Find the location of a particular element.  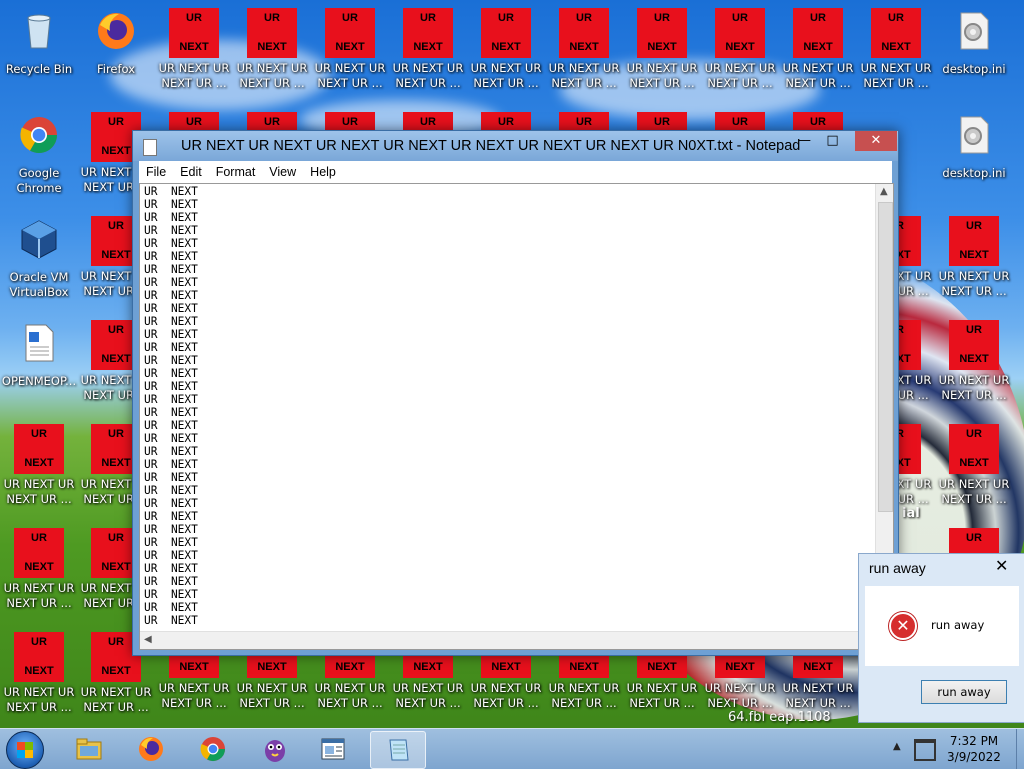

network-icon is located at coordinates (925, 750).